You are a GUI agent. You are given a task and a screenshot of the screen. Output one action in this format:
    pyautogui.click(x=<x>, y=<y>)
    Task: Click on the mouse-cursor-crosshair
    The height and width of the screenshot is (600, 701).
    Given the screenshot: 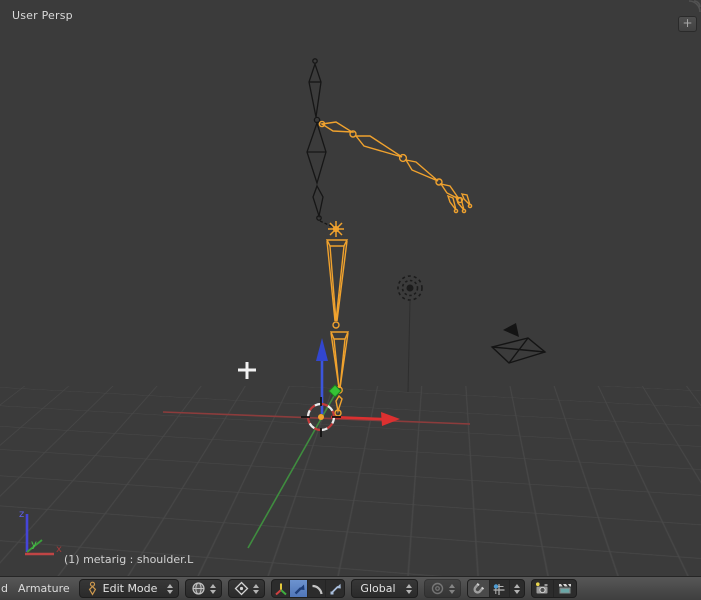 What is the action you would take?
    pyautogui.click(x=247, y=370)
    